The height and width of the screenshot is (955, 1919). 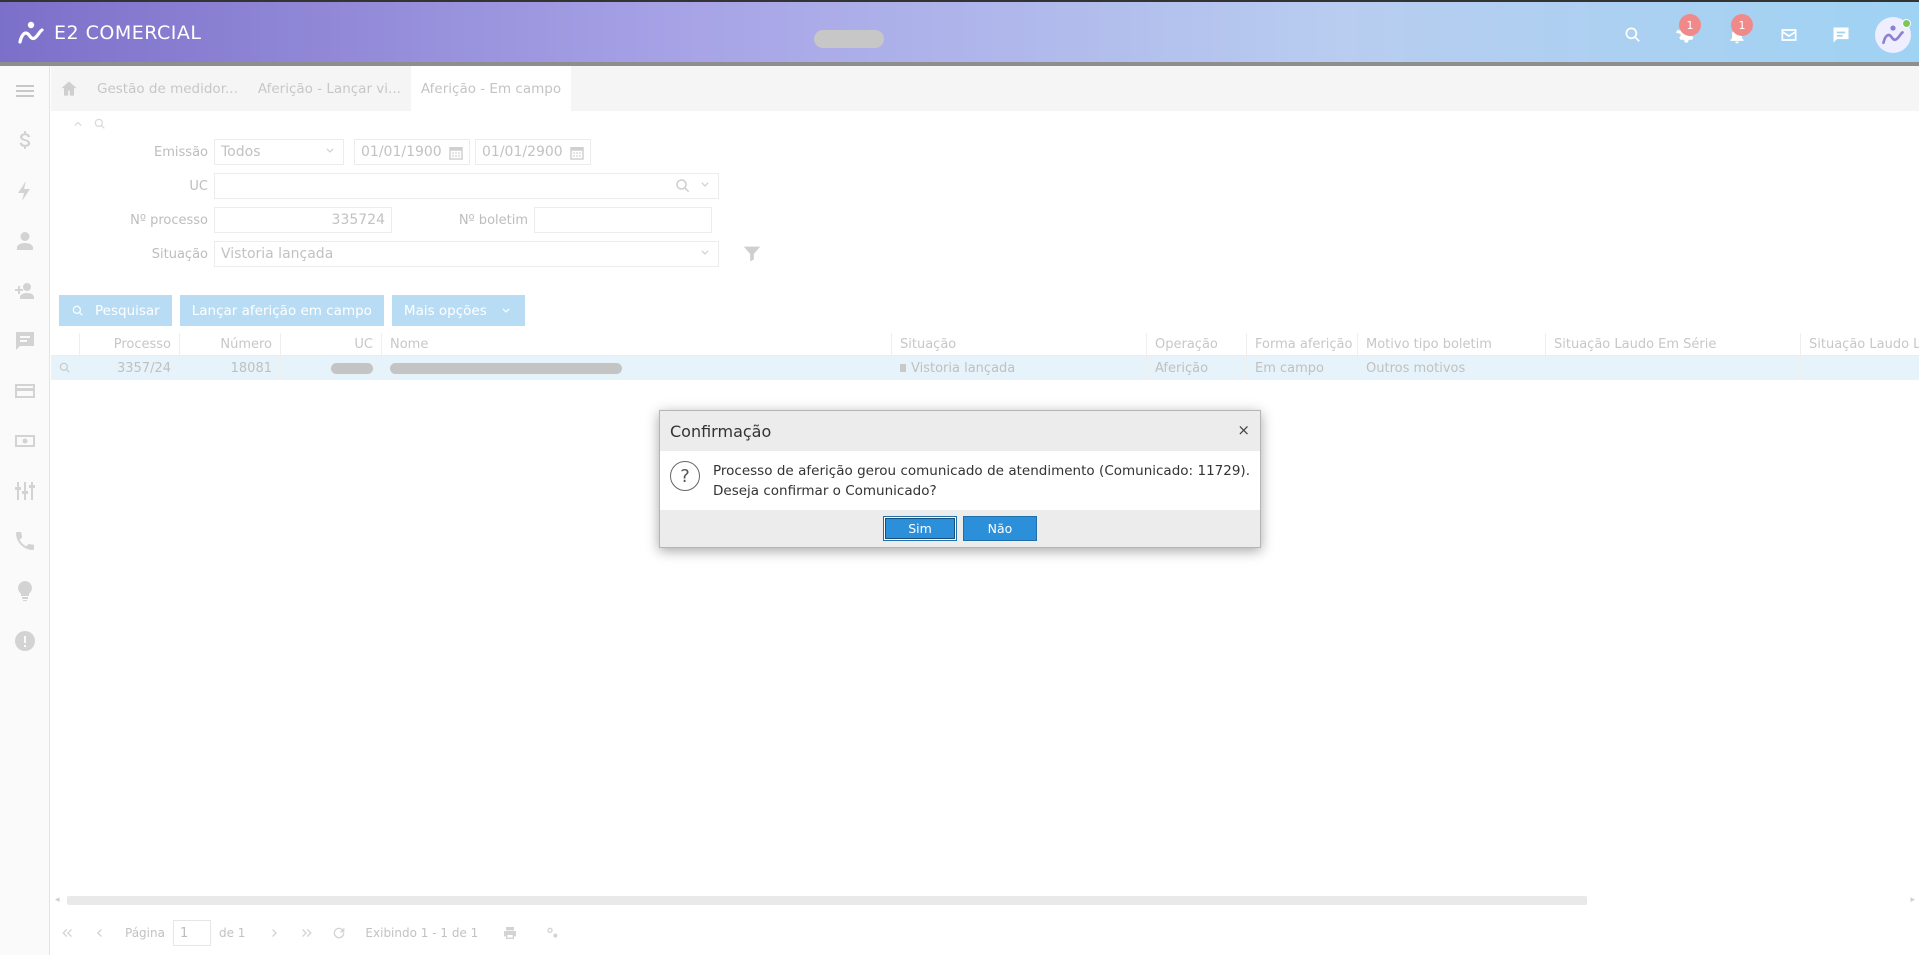 What do you see at coordinates (1019, 344) in the screenshot?
I see `col-situacao: Situação` at bounding box center [1019, 344].